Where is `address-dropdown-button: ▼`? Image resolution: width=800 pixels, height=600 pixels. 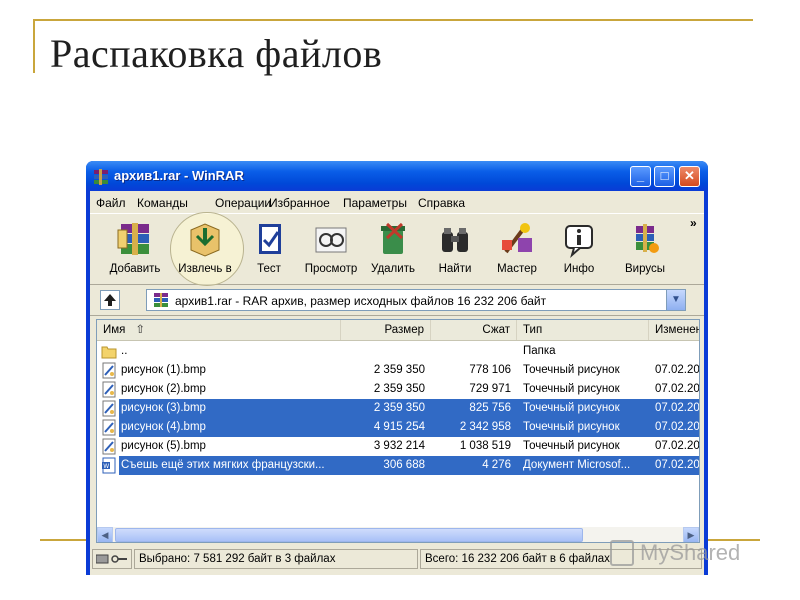
address-dropdown-button: ▼ is located at coordinates (675, 300).